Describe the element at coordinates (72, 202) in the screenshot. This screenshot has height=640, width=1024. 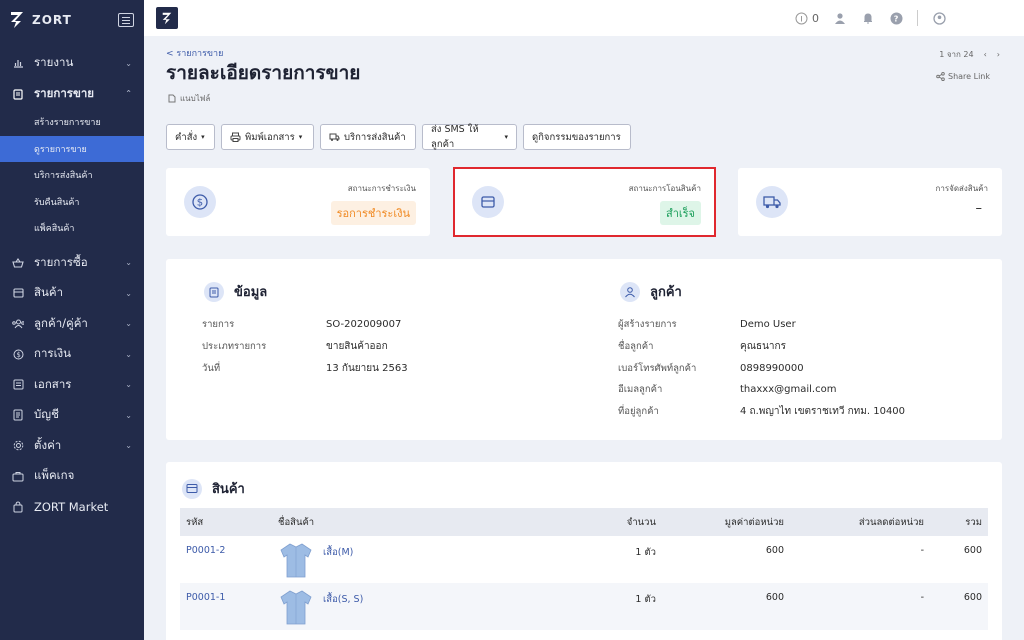
I see `sidebar-subitem-returns: รับคืนสินค้า` at that location.